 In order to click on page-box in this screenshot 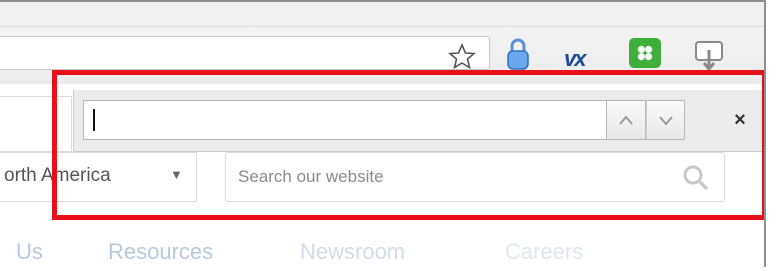, I will do `click(36, 124)`.